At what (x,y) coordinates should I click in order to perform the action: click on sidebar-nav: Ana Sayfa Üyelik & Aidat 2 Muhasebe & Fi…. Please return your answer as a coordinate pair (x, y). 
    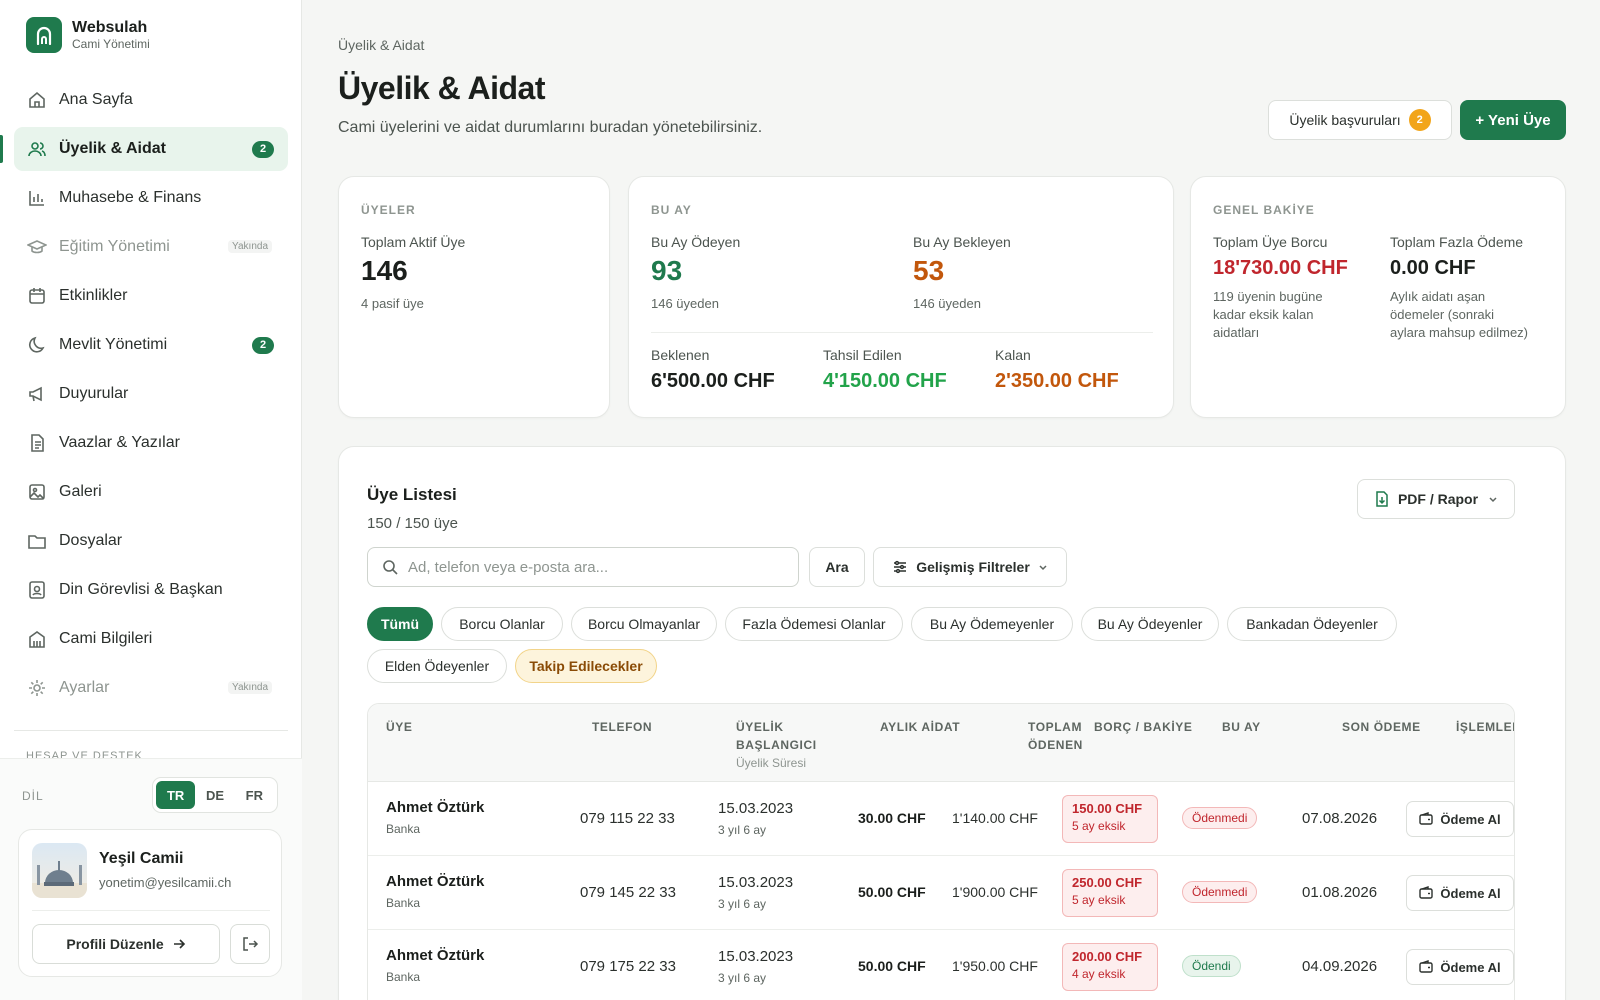
    Looking at the image, I should click on (144, 396).